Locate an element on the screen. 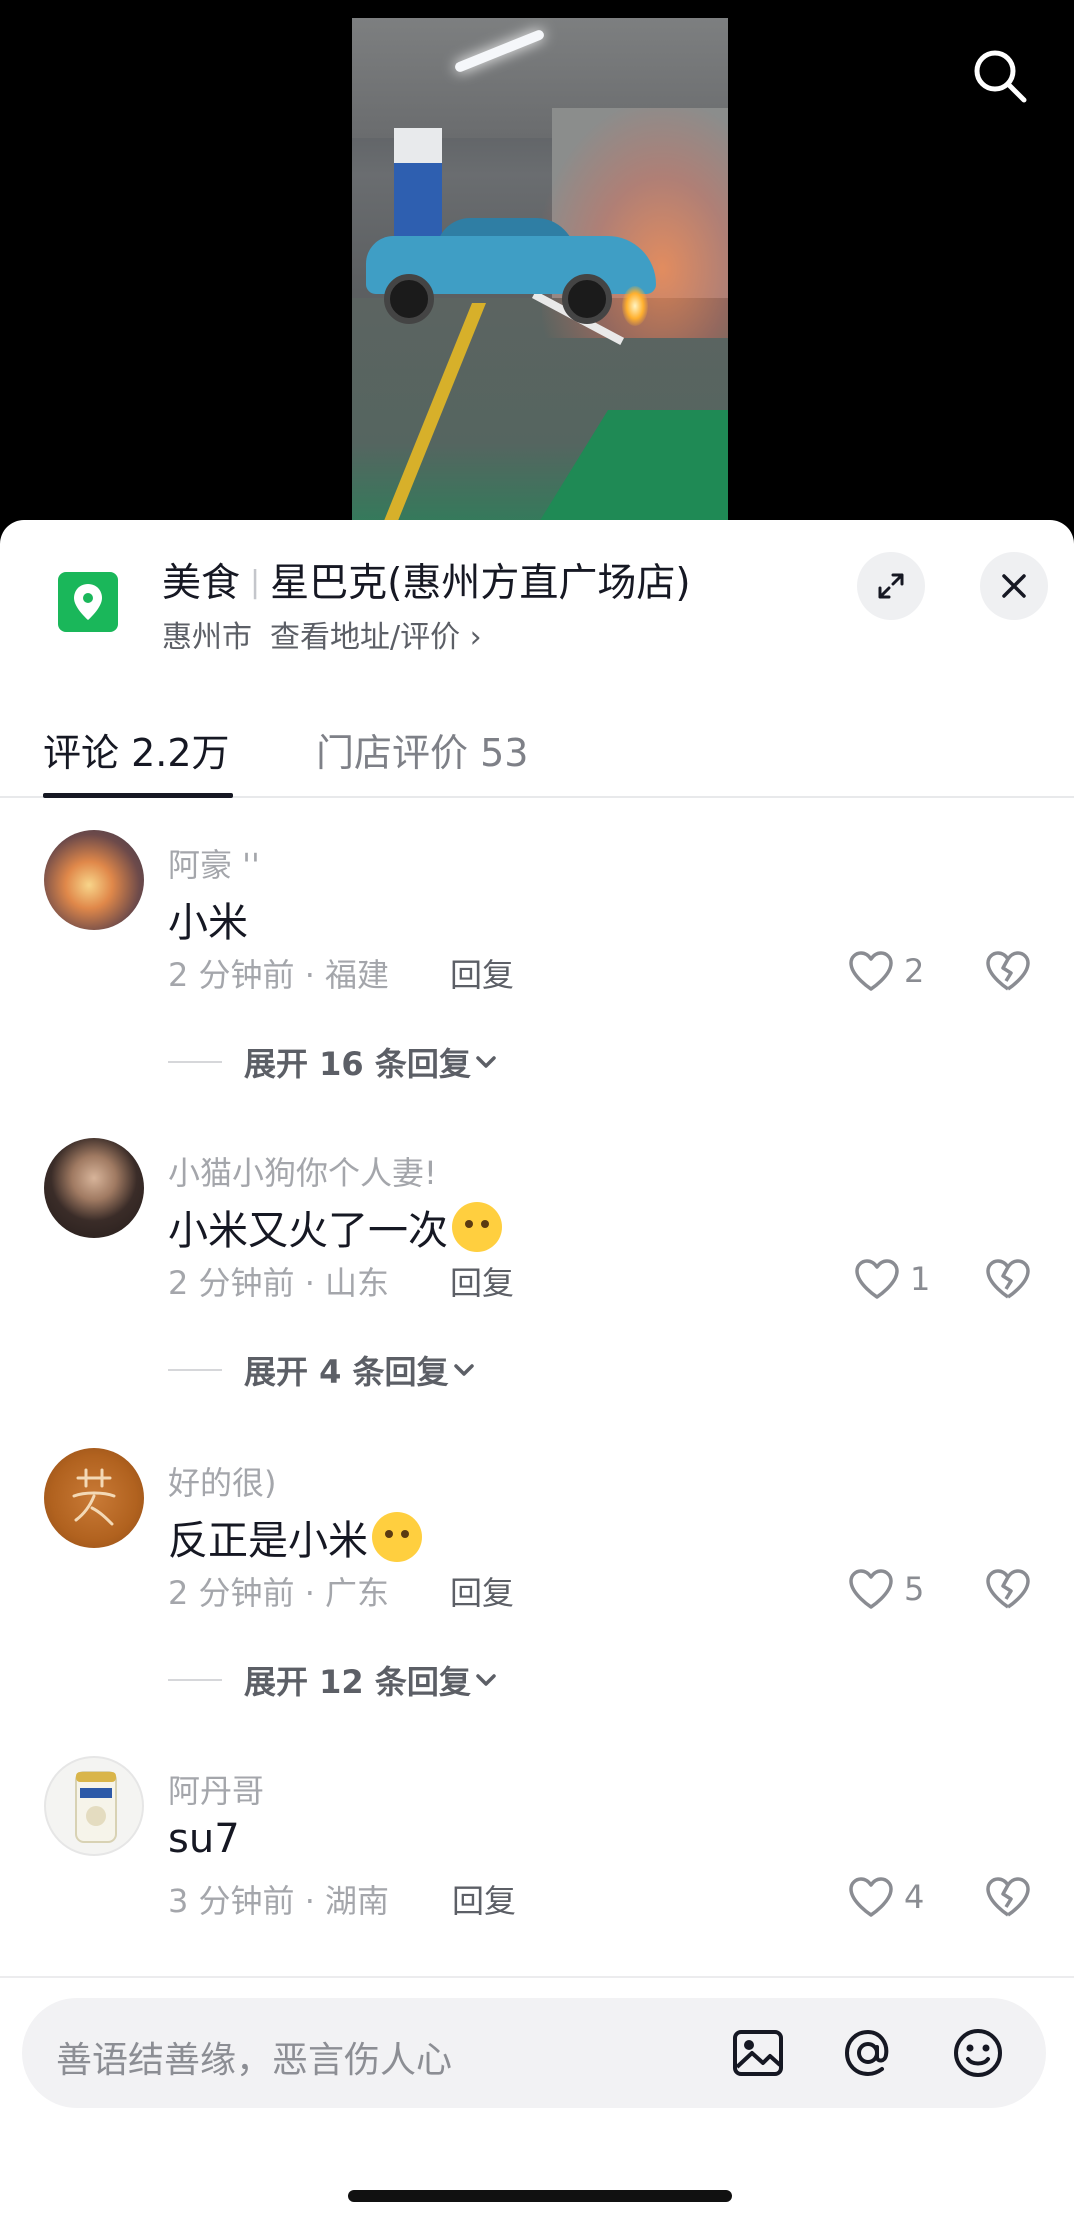 This screenshot has height=2224, width=1074. emoji-icon is located at coordinates (978, 2053).